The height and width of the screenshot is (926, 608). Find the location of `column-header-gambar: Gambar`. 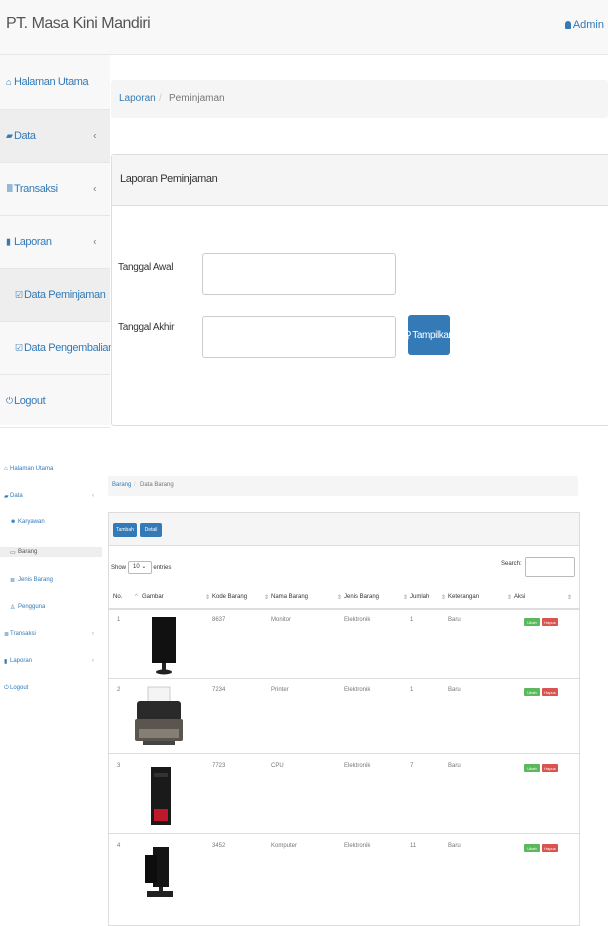

column-header-gambar: Gambar is located at coordinates (153, 597).